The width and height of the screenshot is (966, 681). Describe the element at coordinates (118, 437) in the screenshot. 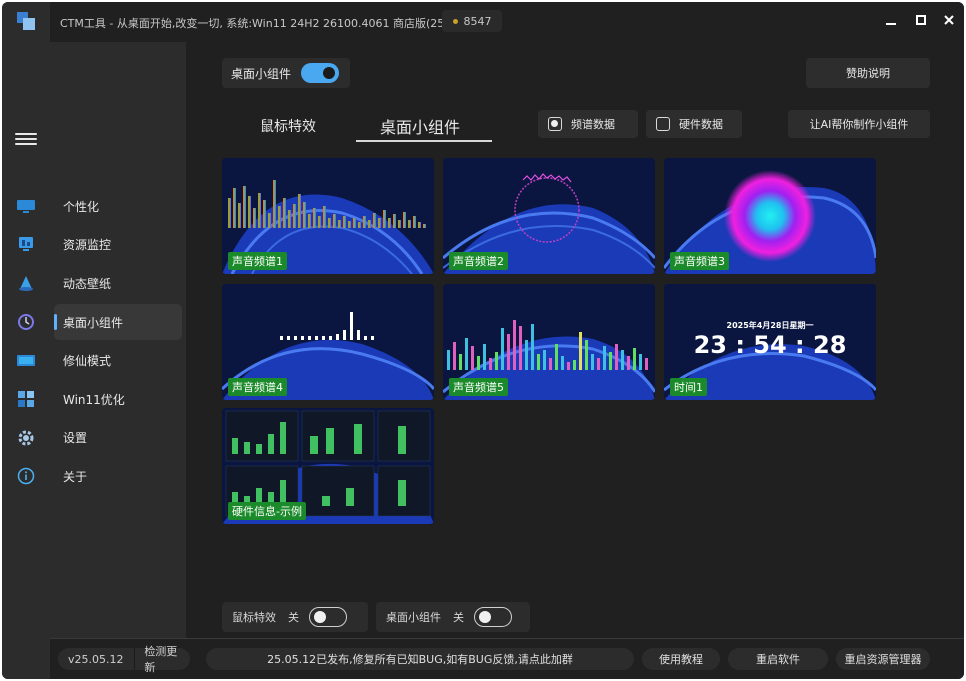

I see `sidebar-item-settings: 设置` at that location.